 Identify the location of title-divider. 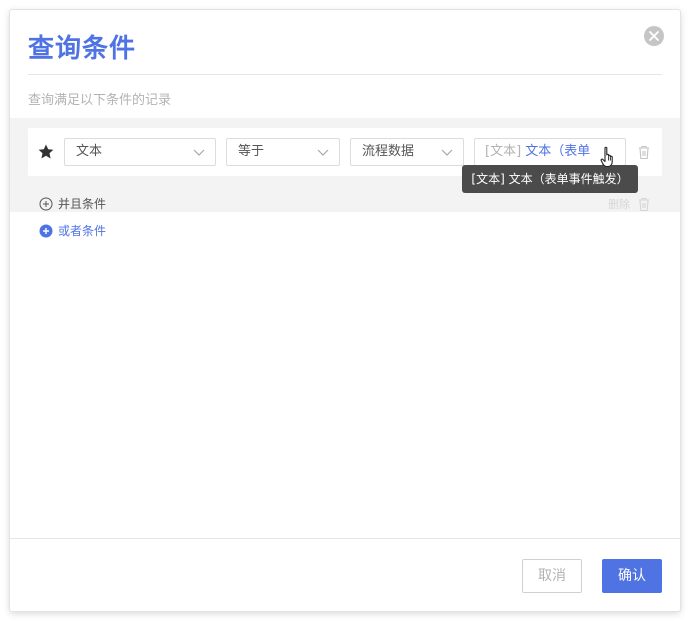
(345, 74).